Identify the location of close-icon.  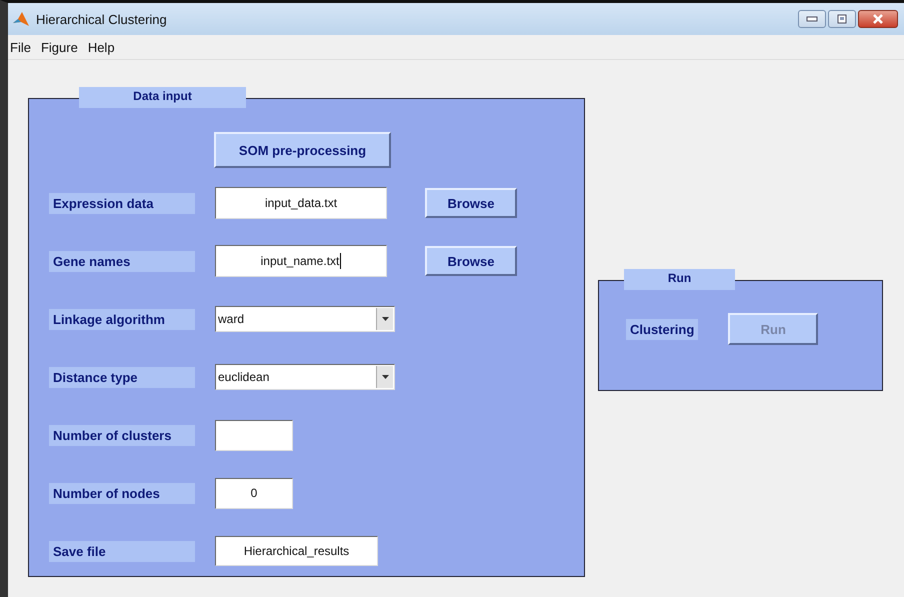
(878, 19).